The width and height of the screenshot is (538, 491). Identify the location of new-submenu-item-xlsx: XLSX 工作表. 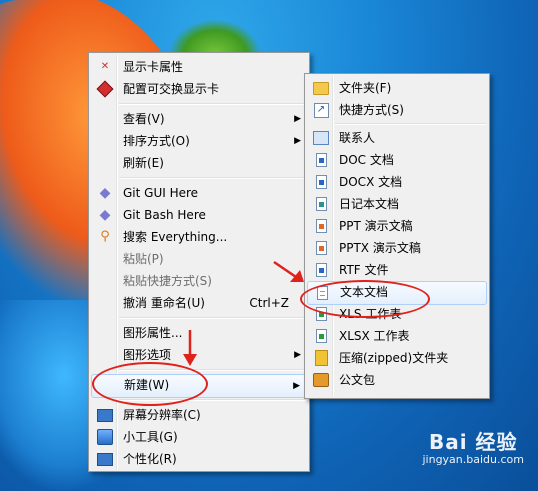
(397, 336).